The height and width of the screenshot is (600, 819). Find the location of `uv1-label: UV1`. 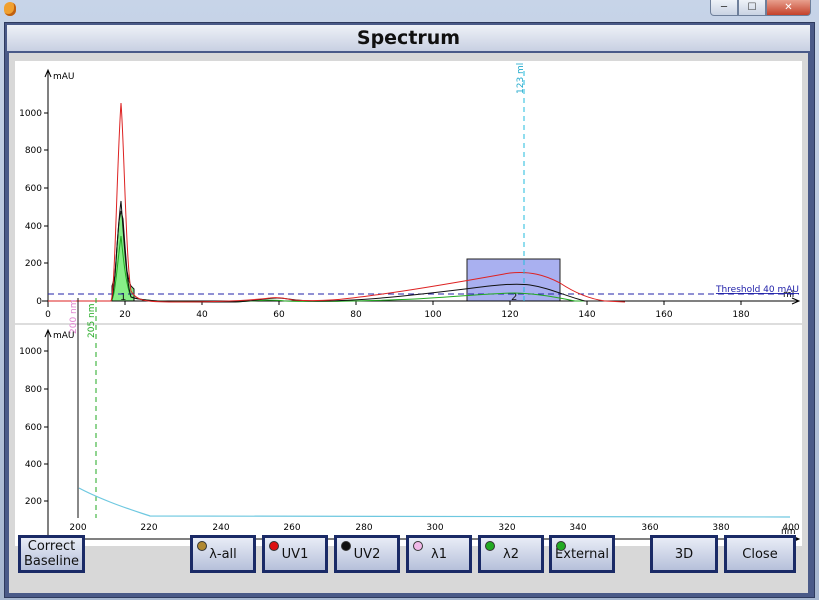

uv1-label: UV1 is located at coordinates (295, 554).